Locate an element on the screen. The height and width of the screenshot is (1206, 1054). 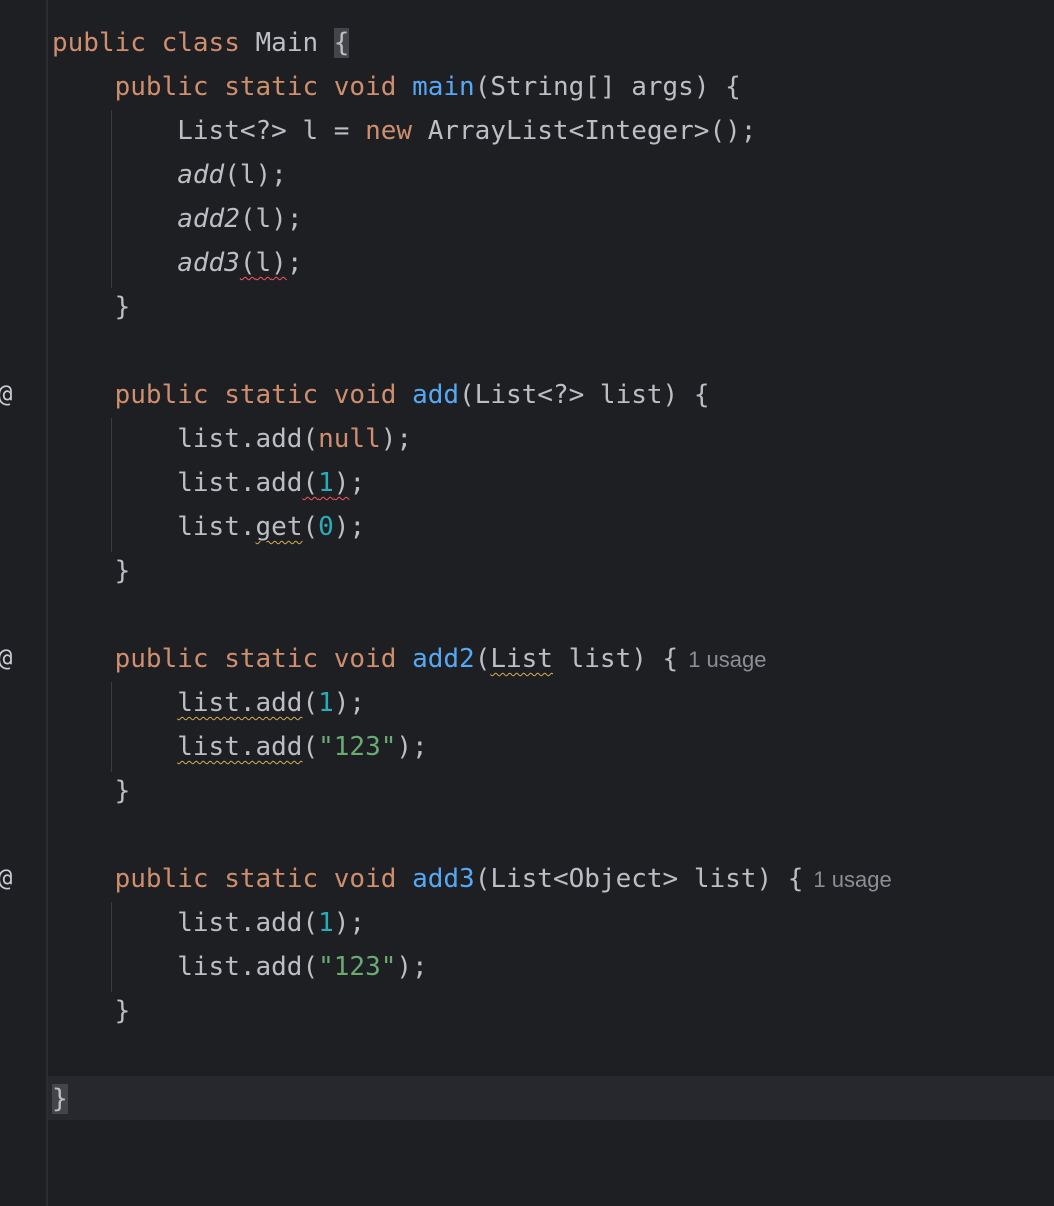
current-line-highlight is located at coordinates (551, 1098).